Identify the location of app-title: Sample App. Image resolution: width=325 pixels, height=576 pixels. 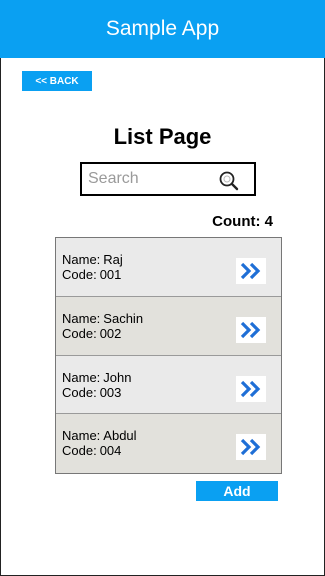
(162, 28).